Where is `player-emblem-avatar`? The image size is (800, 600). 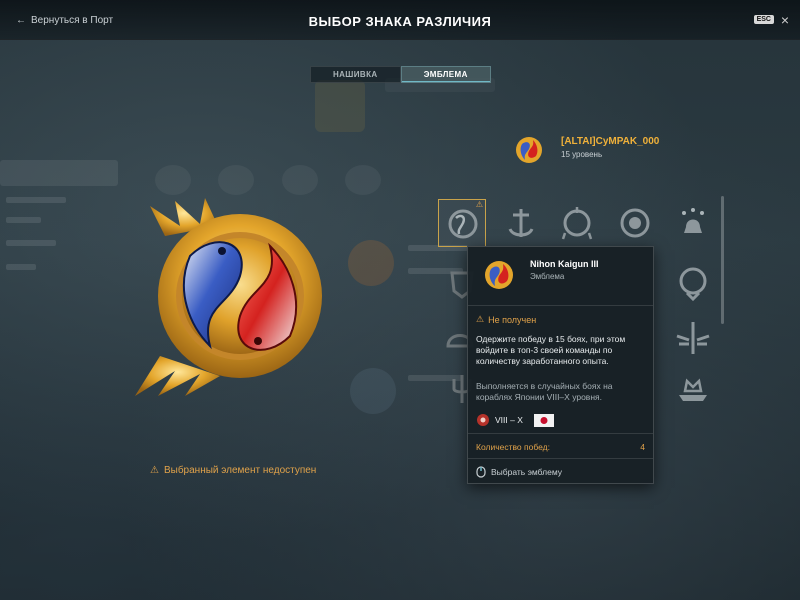 player-emblem-avatar is located at coordinates (529, 150).